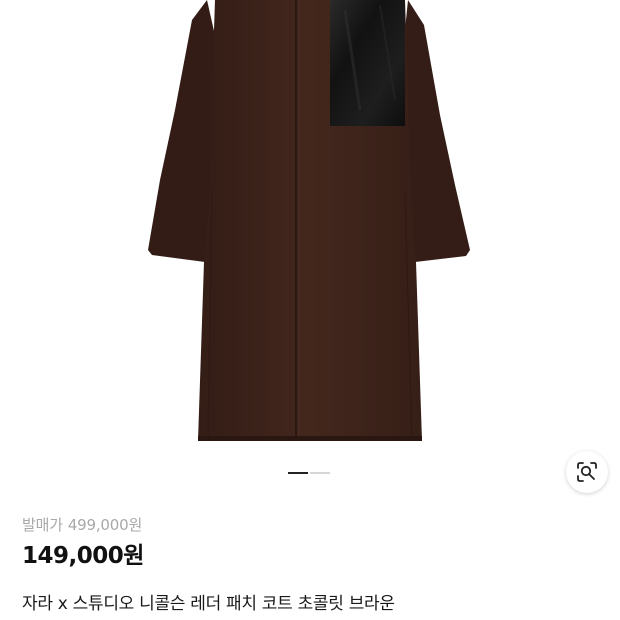 This screenshot has width=620, height=620. I want to click on carousel-indicator, so click(309, 473).